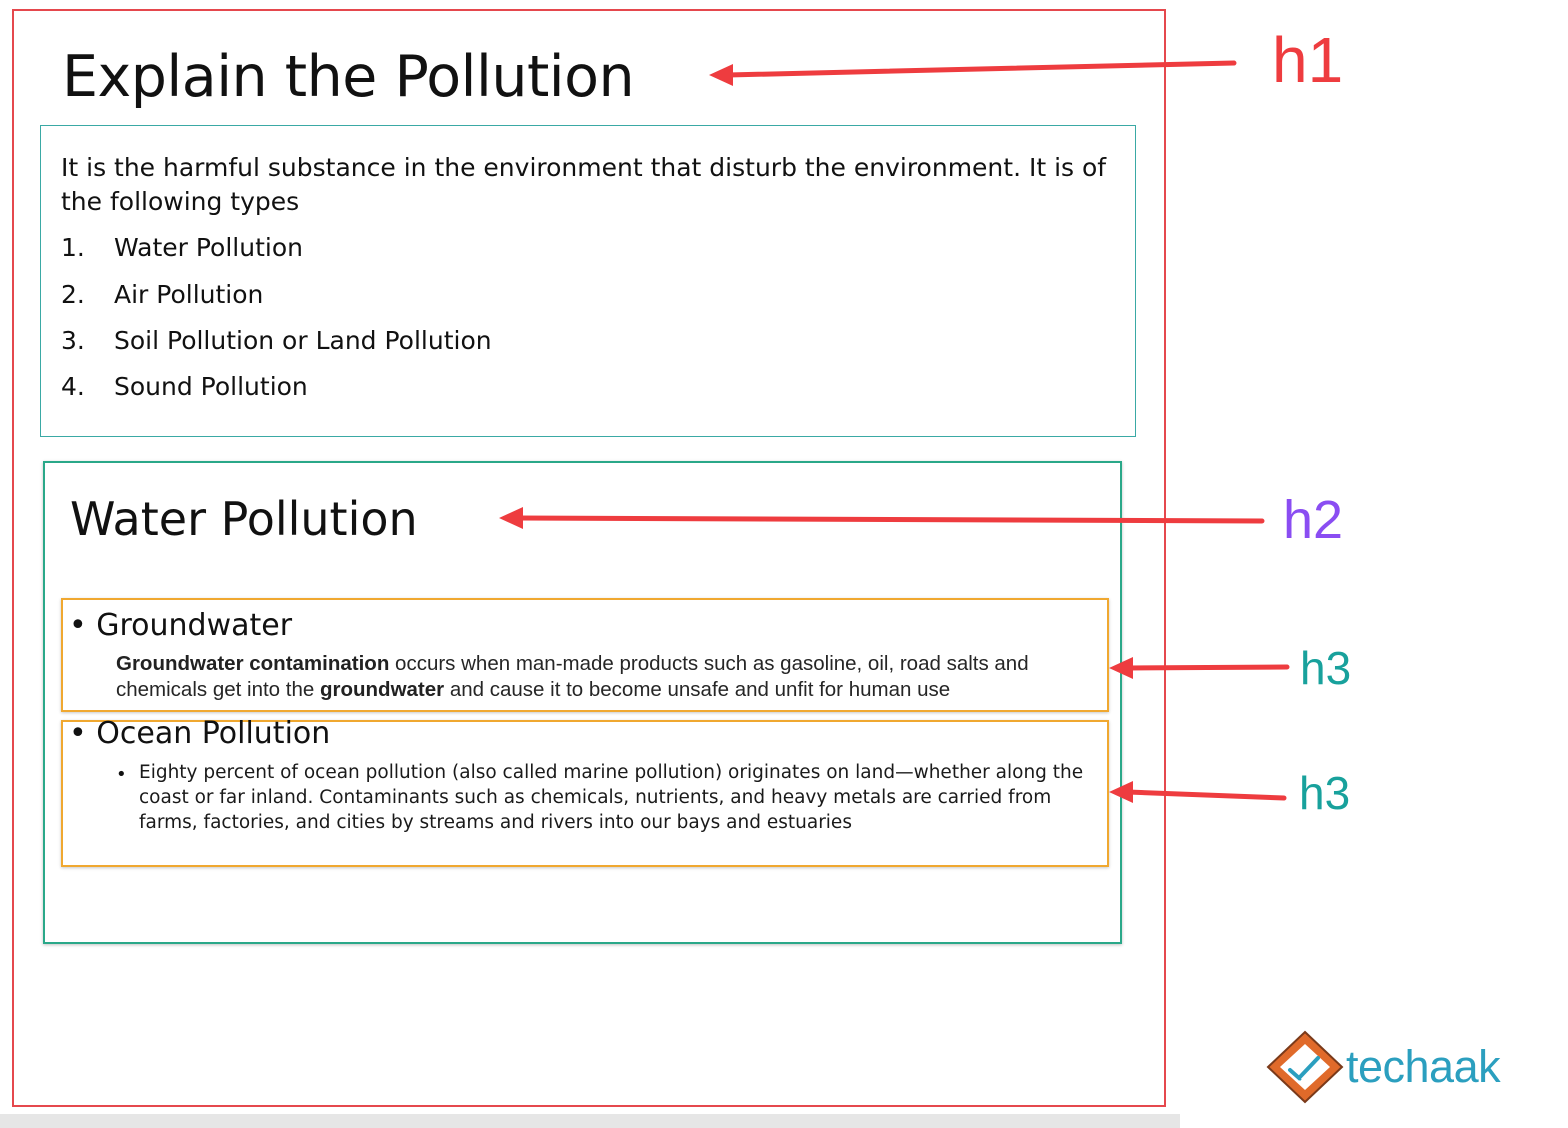 The width and height of the screenshot is (1568, 1128). I want to click on groundwater-heading: • Groundwater, so click(180, 626).